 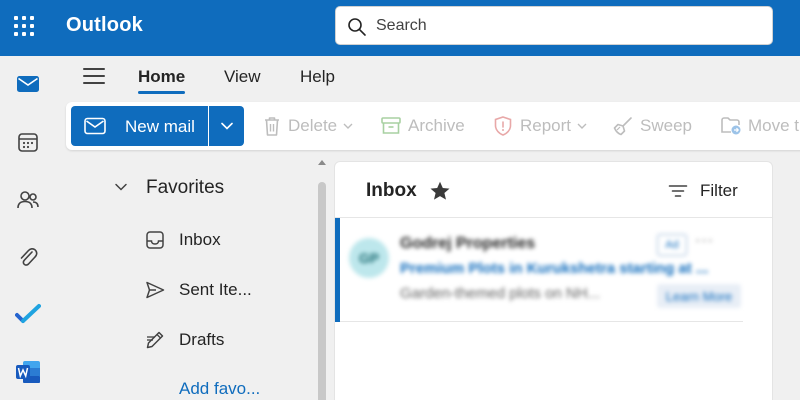 What do you see at coordinates (503, 126) in the screenshot?
I see `shield-report-icon` at bounding box center [503, 126].